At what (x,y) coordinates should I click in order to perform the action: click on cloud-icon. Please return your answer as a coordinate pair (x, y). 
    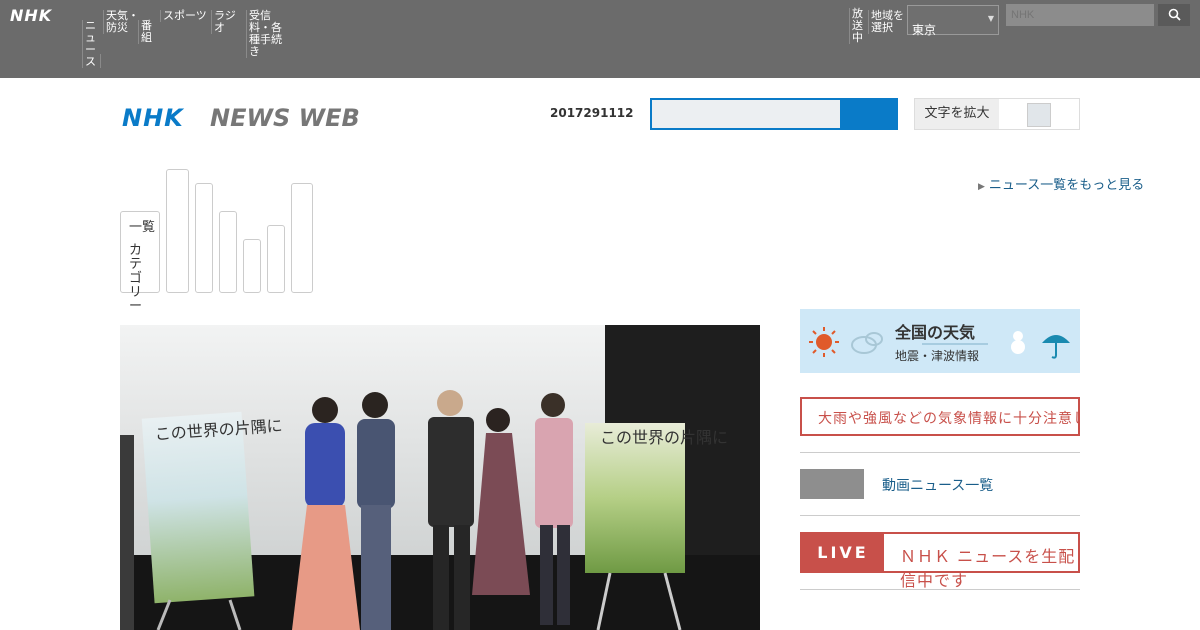
    Looking at the image, I should click on (867, 343).